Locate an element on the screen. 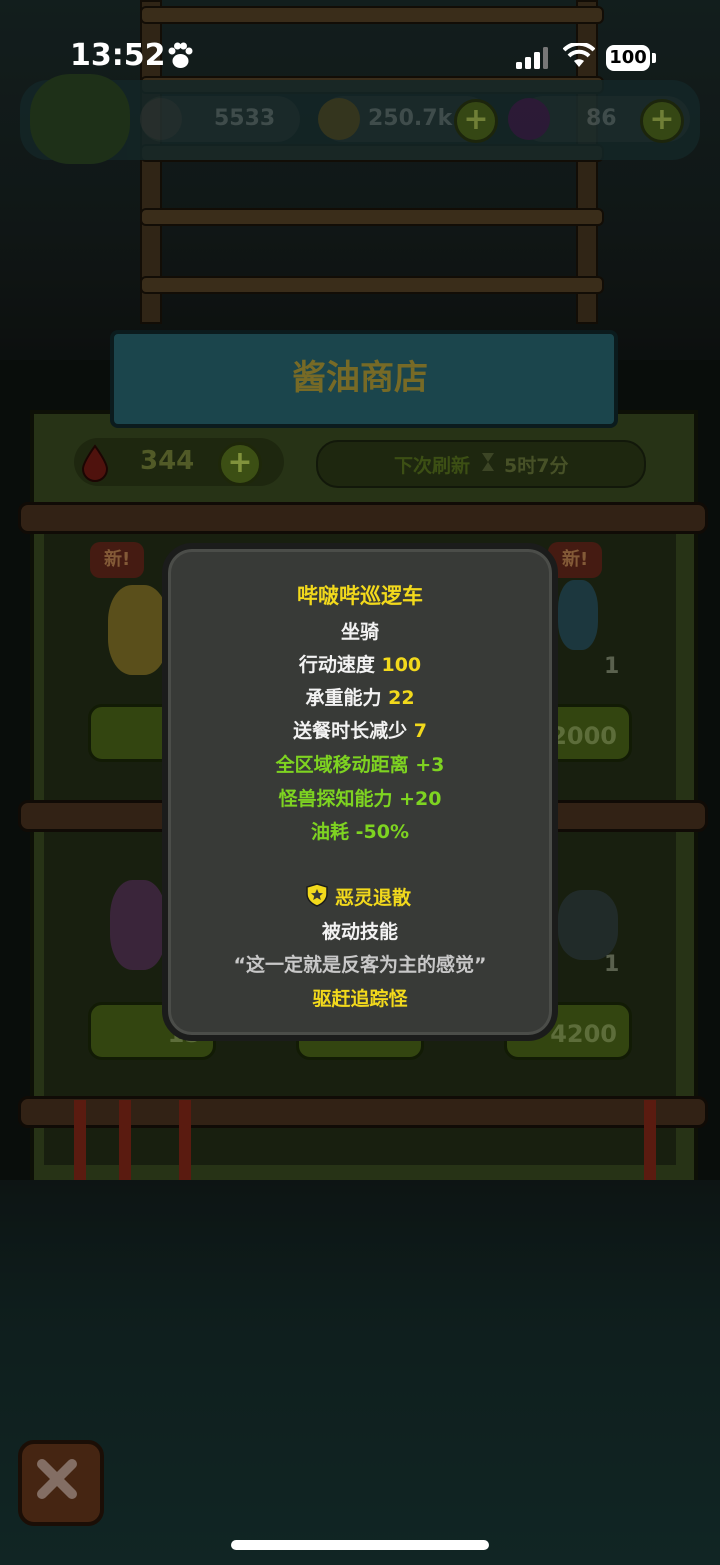 Image resolution: width=720 pixels, height=1565 pixels. tooltip-item-category: 坐骑 is located at coordinates (359, 632).